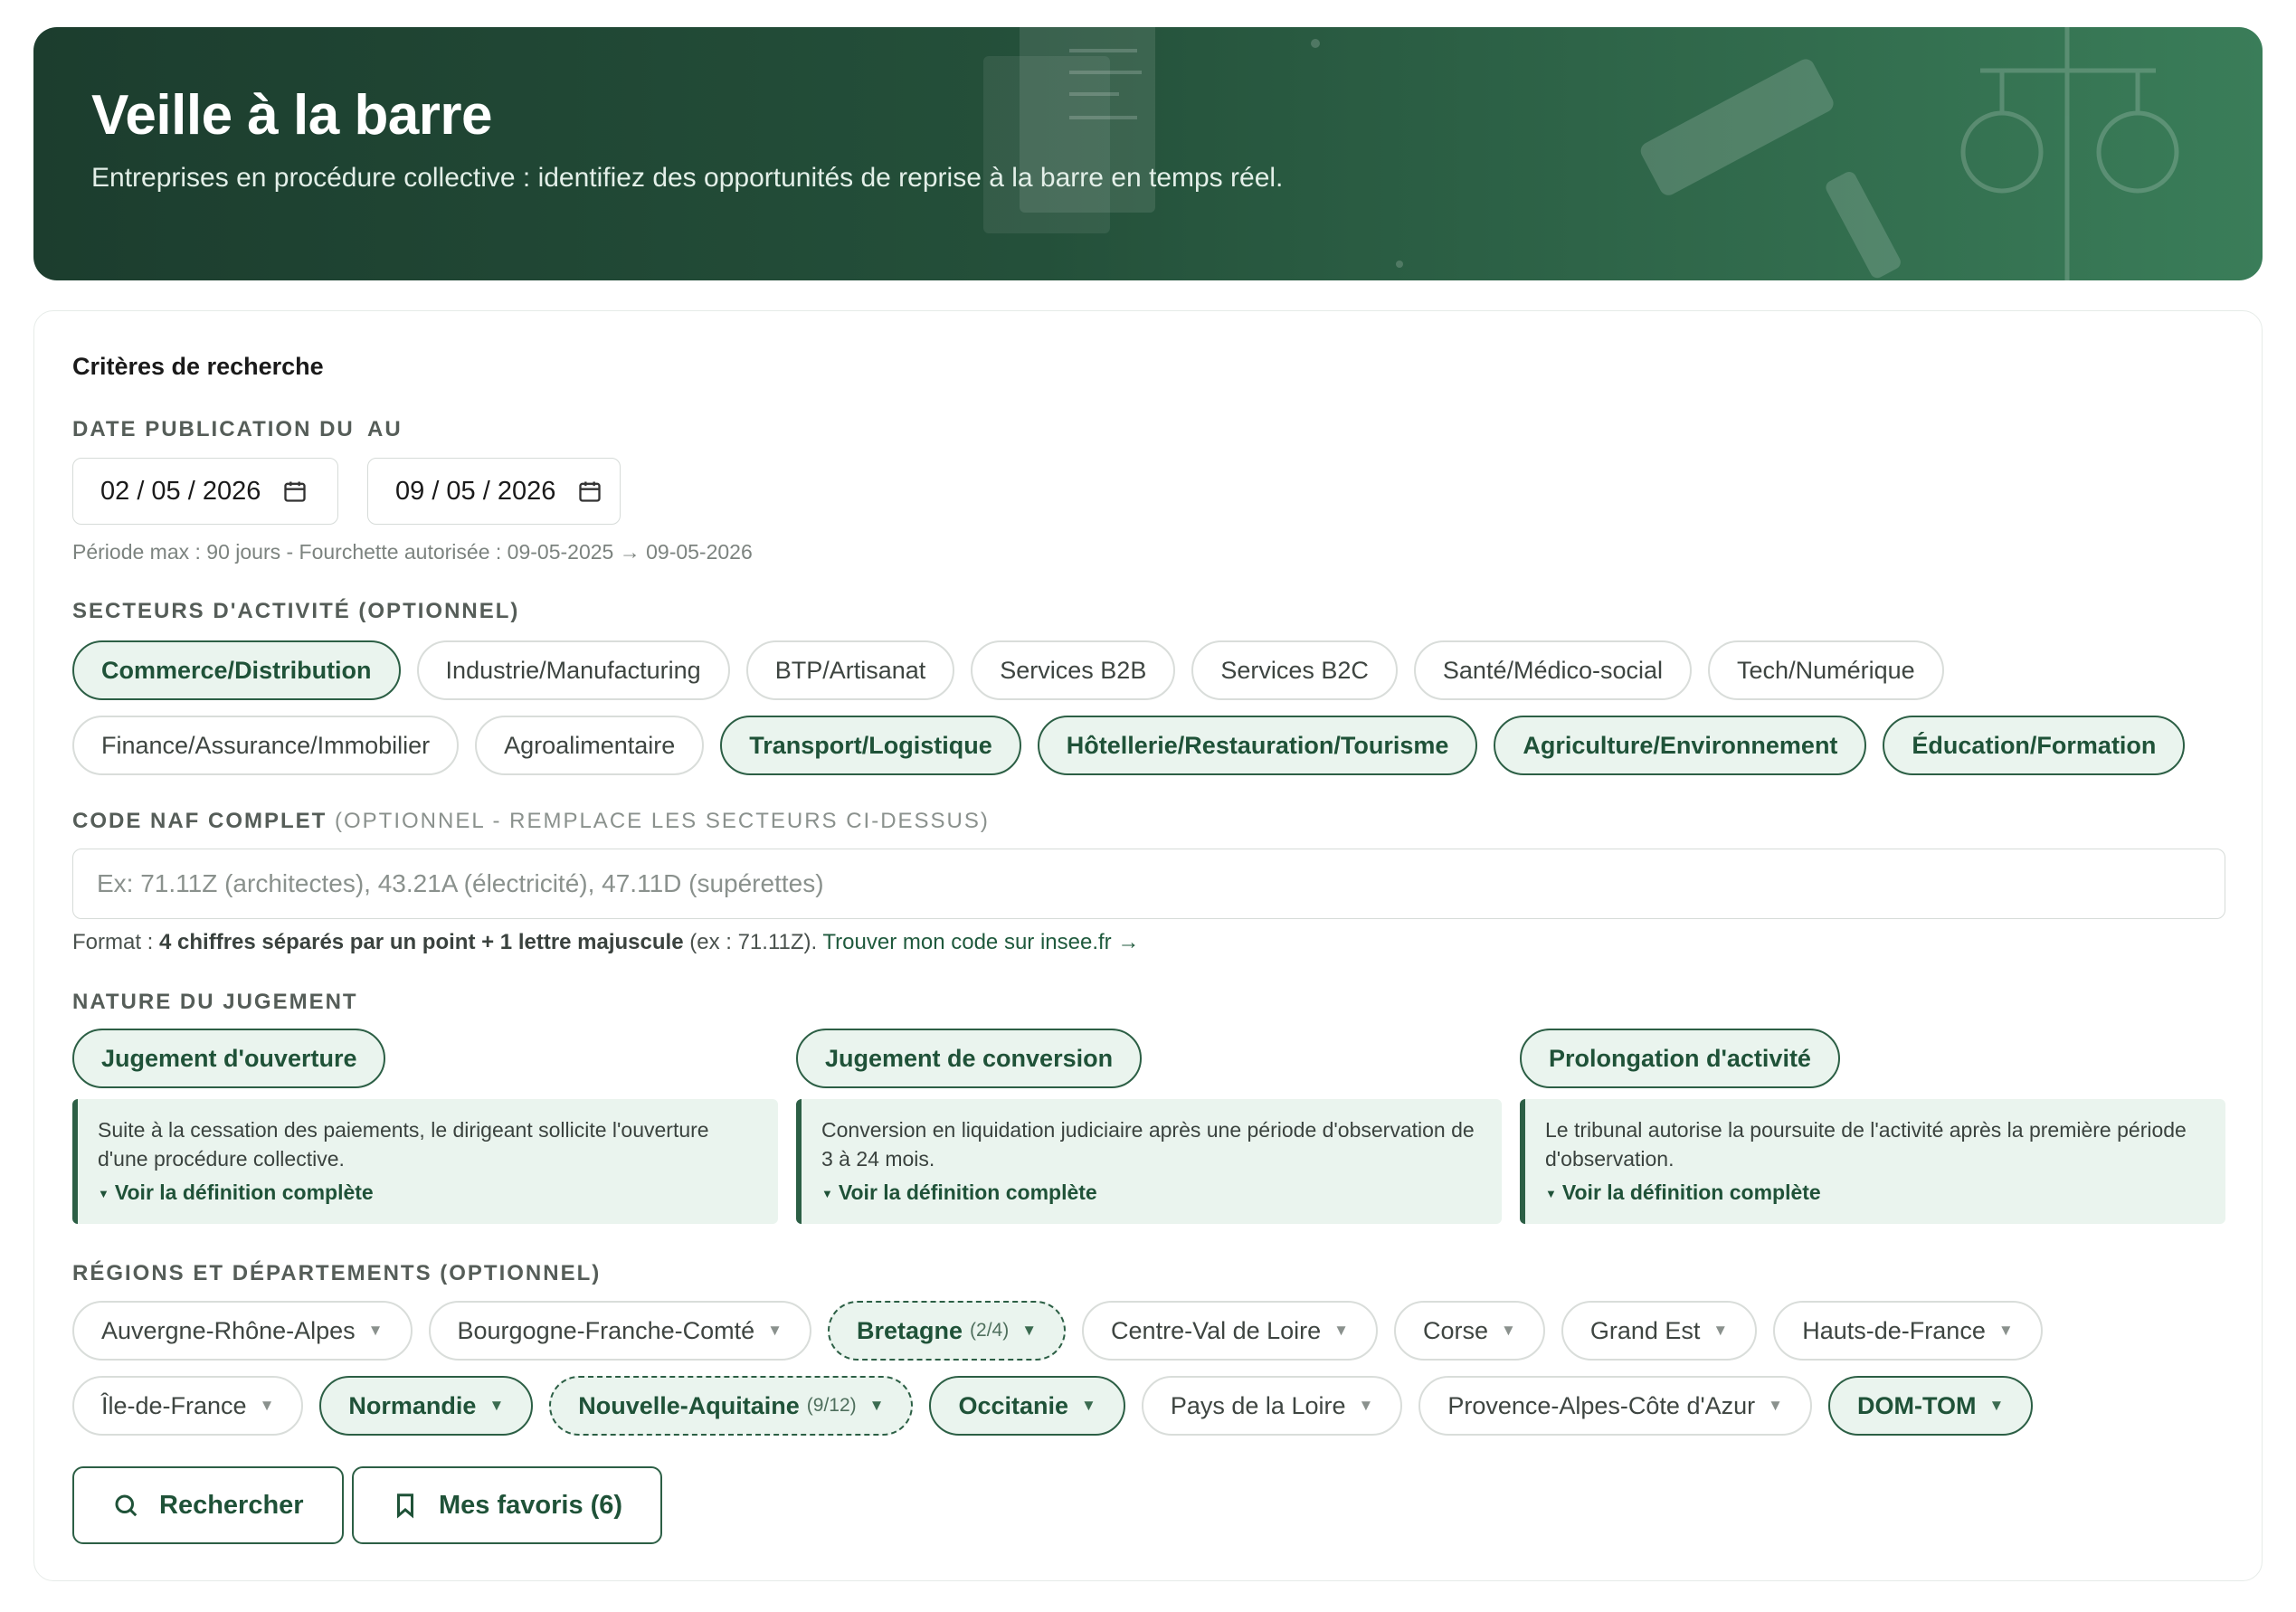  What do you see at coordinates (1456, 1330) in the screenshot?
I see `region-name: Corse` at bounding box center [1456, 1330].